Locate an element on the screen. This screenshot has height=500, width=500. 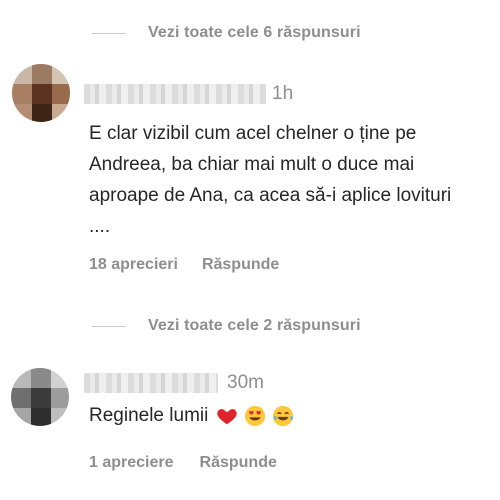
tears-of-joy-emoji-icon is located at coordinates (283, 416).